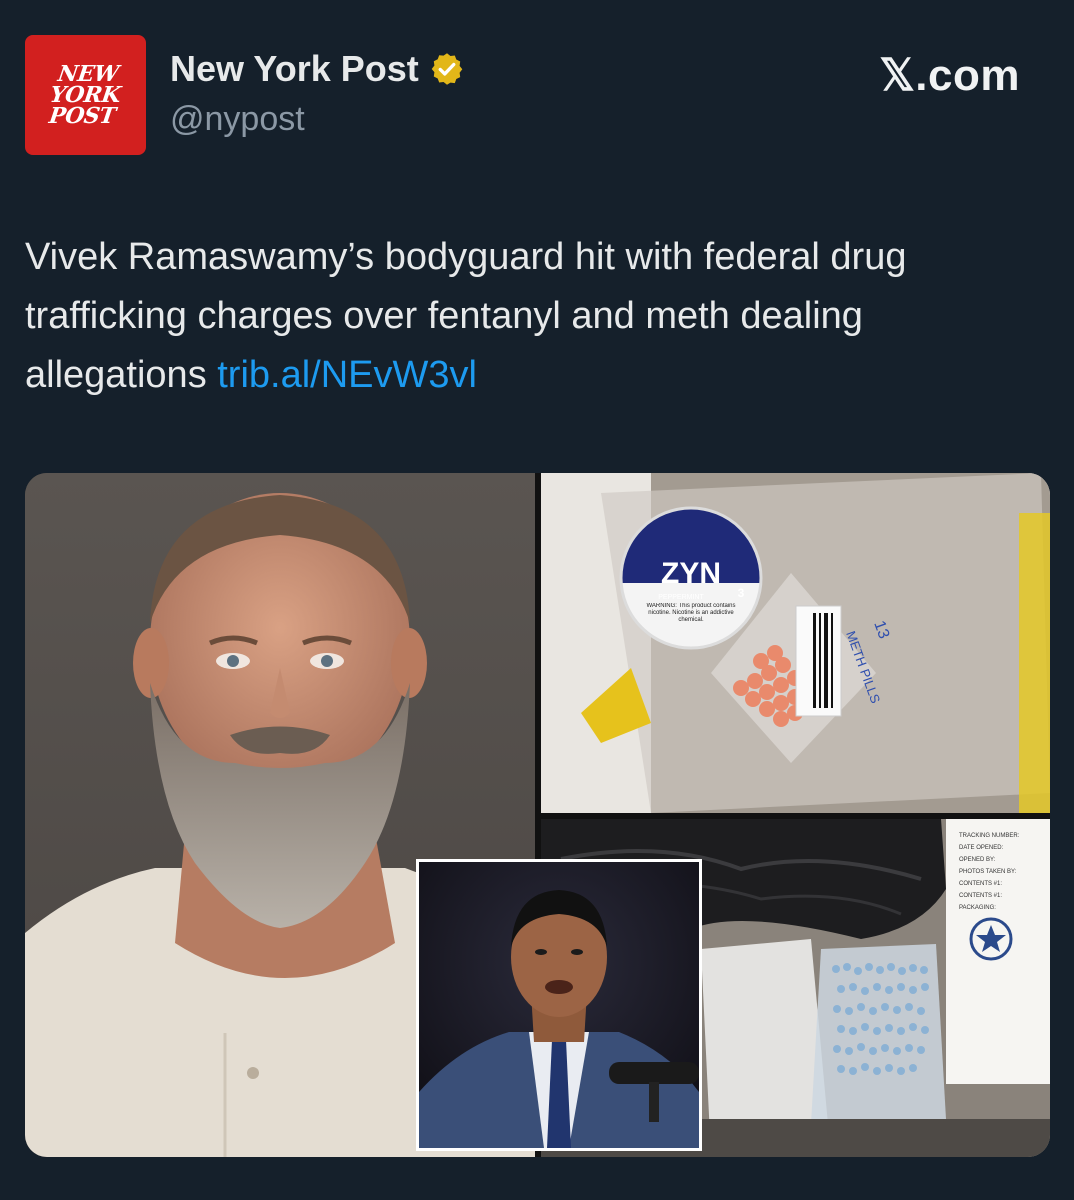 The image size is (1074, 1200). I want to click on form-packaging: PACKAGING:, so click(977, 908).